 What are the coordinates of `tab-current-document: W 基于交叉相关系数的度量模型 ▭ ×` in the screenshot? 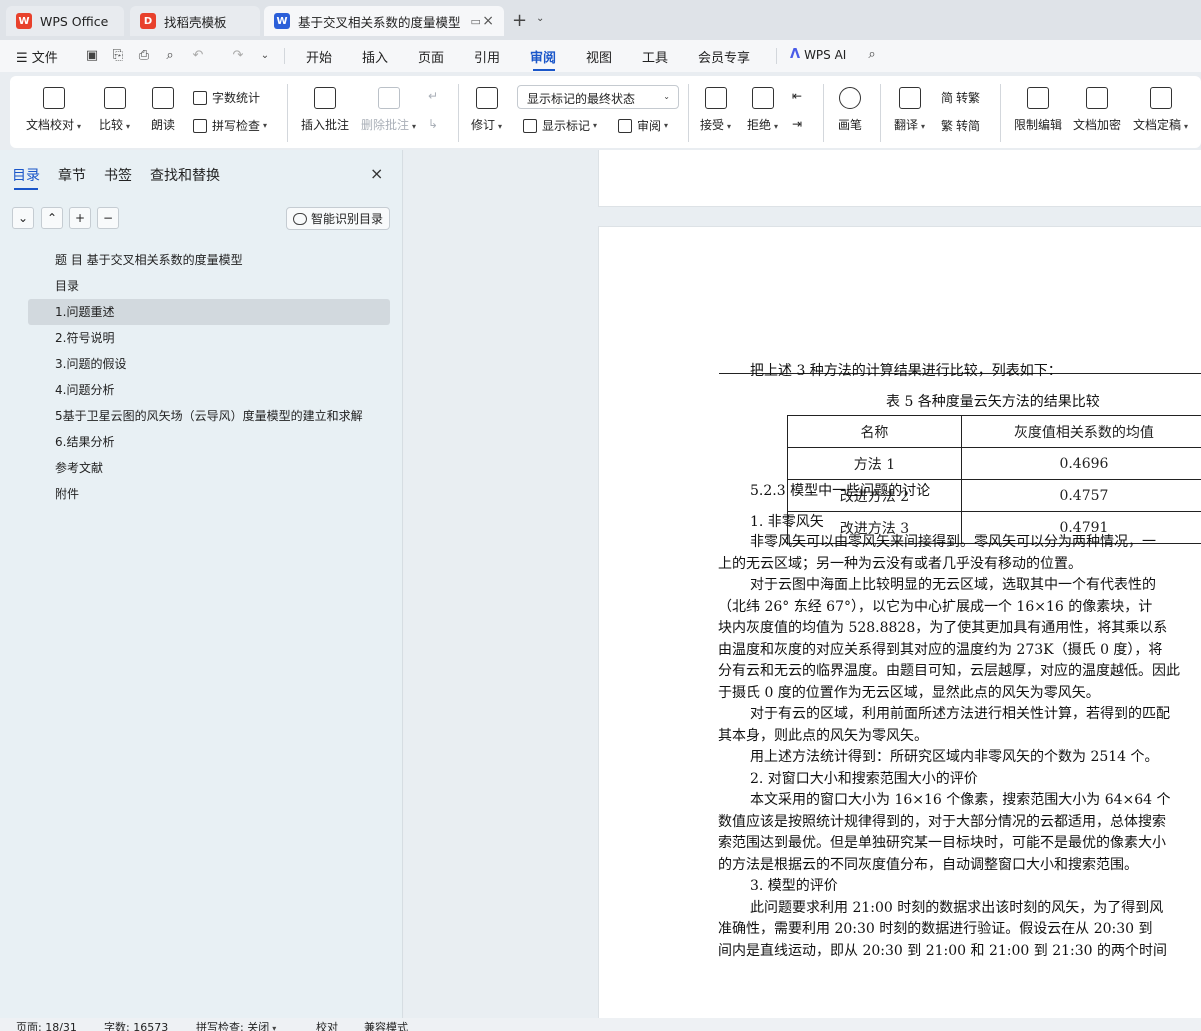 It's located at (384, 21).